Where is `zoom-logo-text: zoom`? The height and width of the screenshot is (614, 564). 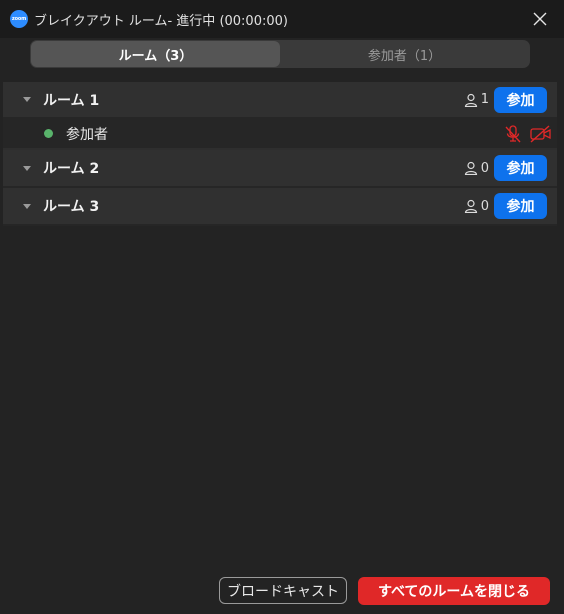
zoom-logo-text: zoom is located at coordinates (19, 19).